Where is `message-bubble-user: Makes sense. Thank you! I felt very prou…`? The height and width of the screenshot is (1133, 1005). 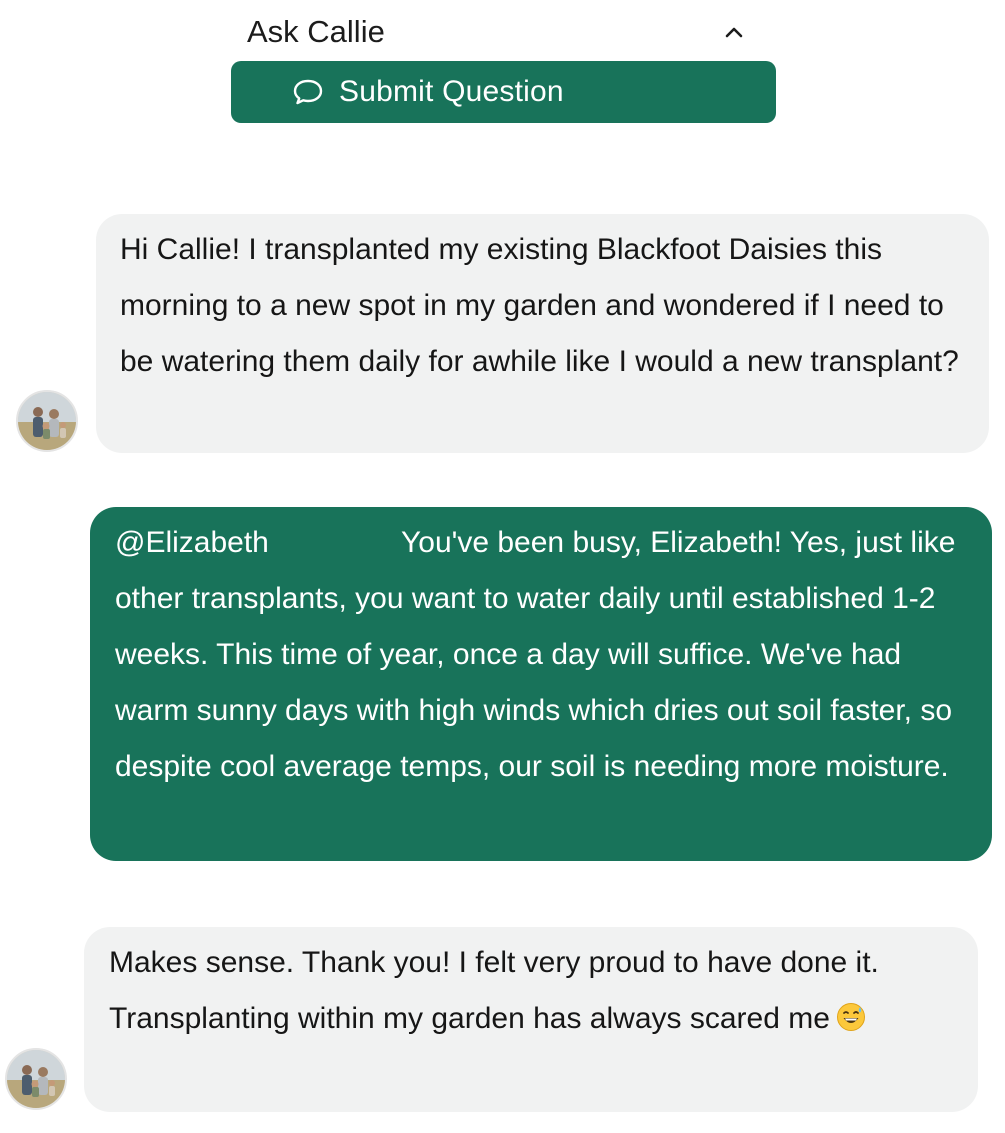
message-bubble-user: Makes sense. Thank you! I felt very prou… is located at coordinates (531, 1019).